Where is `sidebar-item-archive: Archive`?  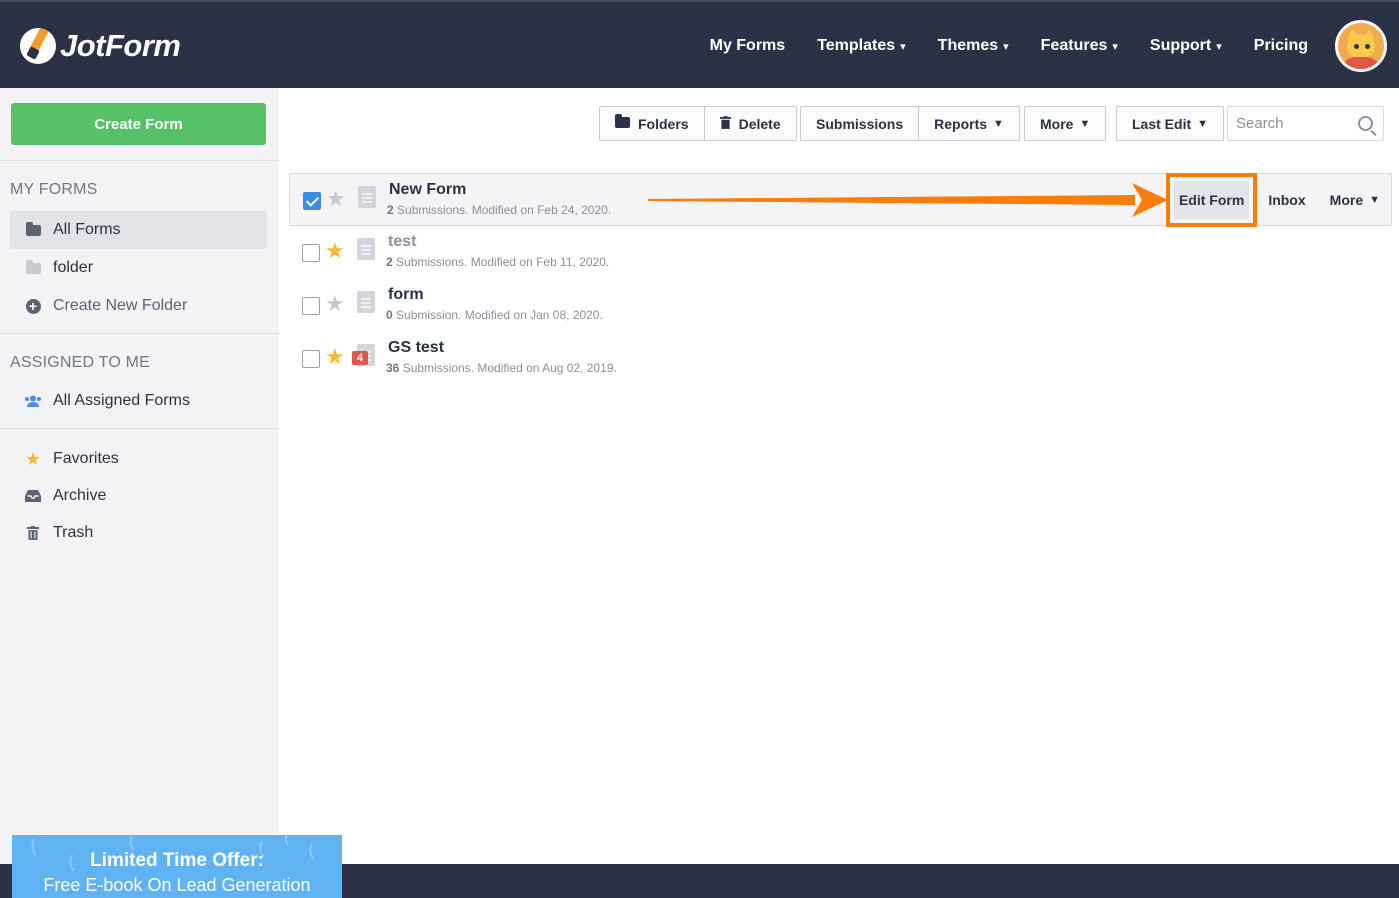
sidebar-item-archive: Archive is located at coordinates (138, 496).